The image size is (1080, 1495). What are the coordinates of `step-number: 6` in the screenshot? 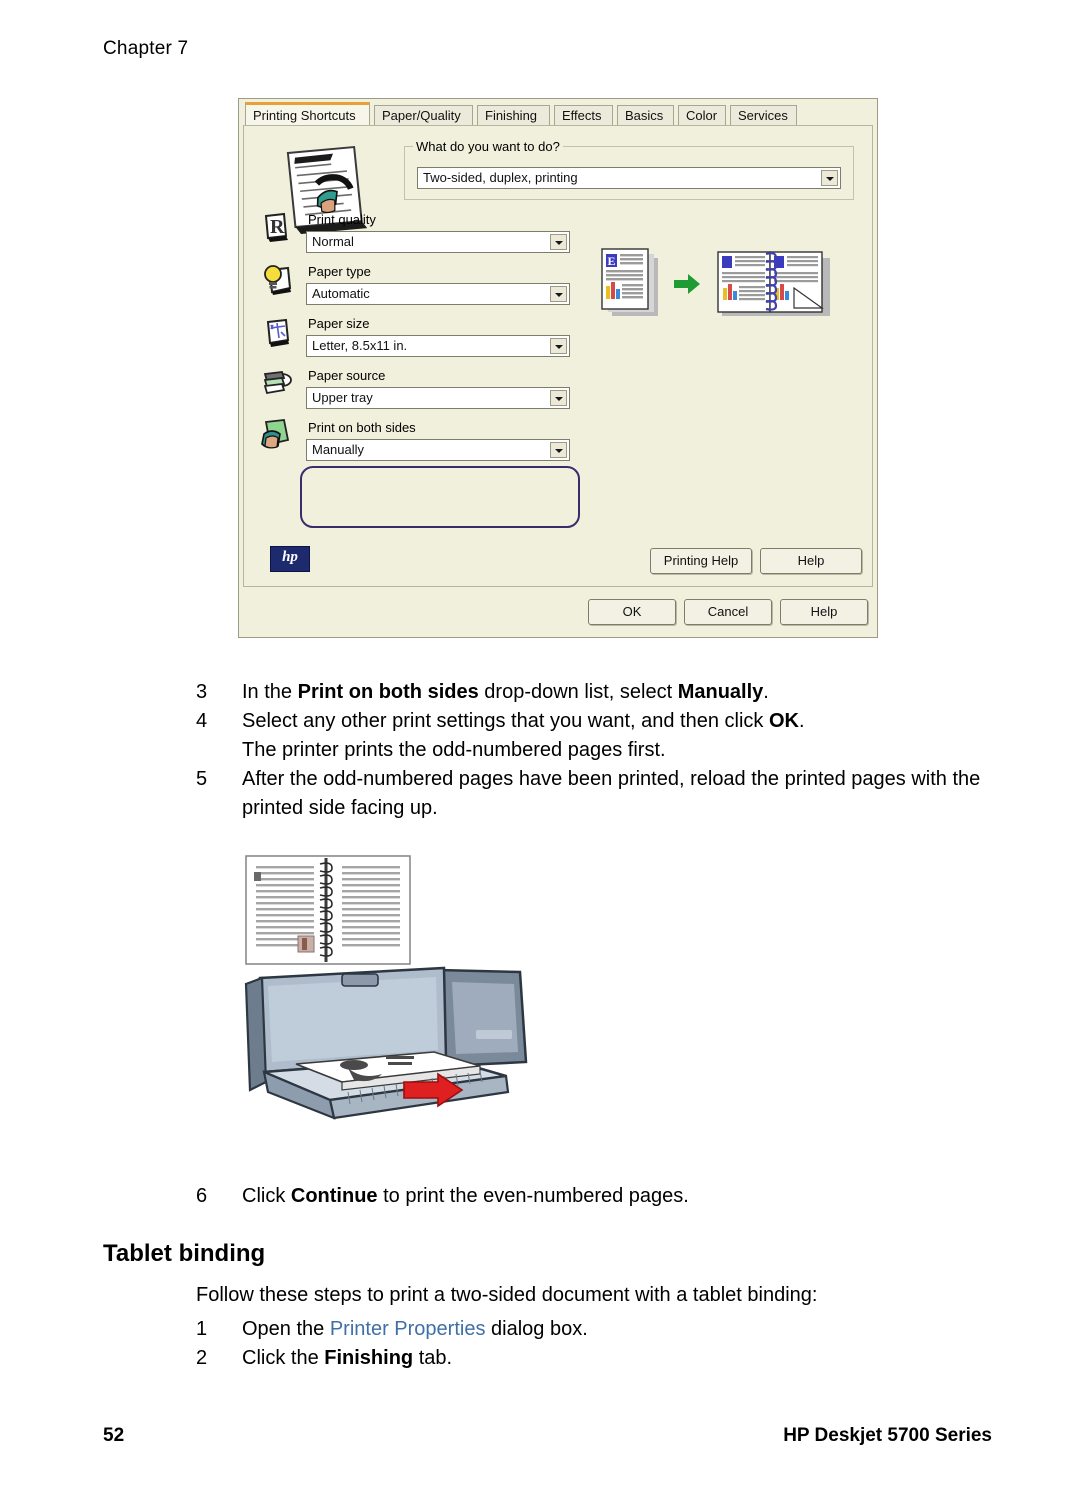 It's located at (202, 1196).